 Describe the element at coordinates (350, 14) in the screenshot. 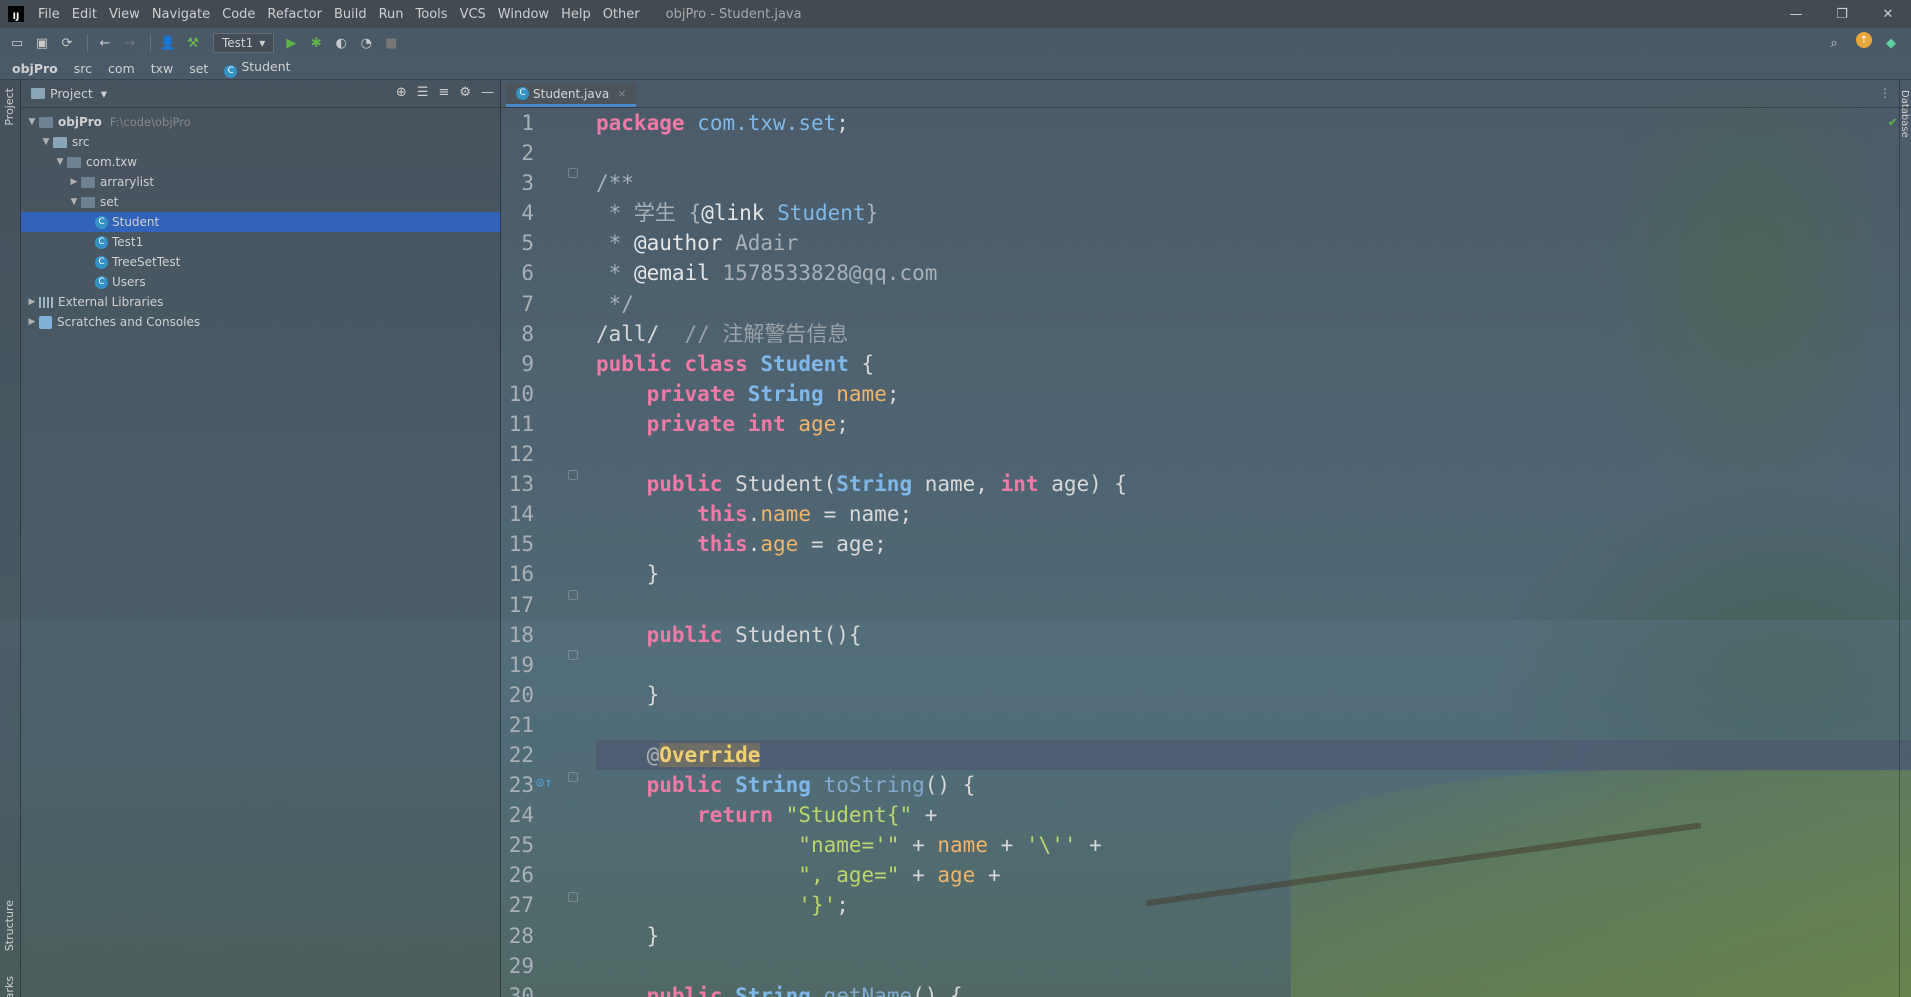

I see `menu-build: Build` at that location.